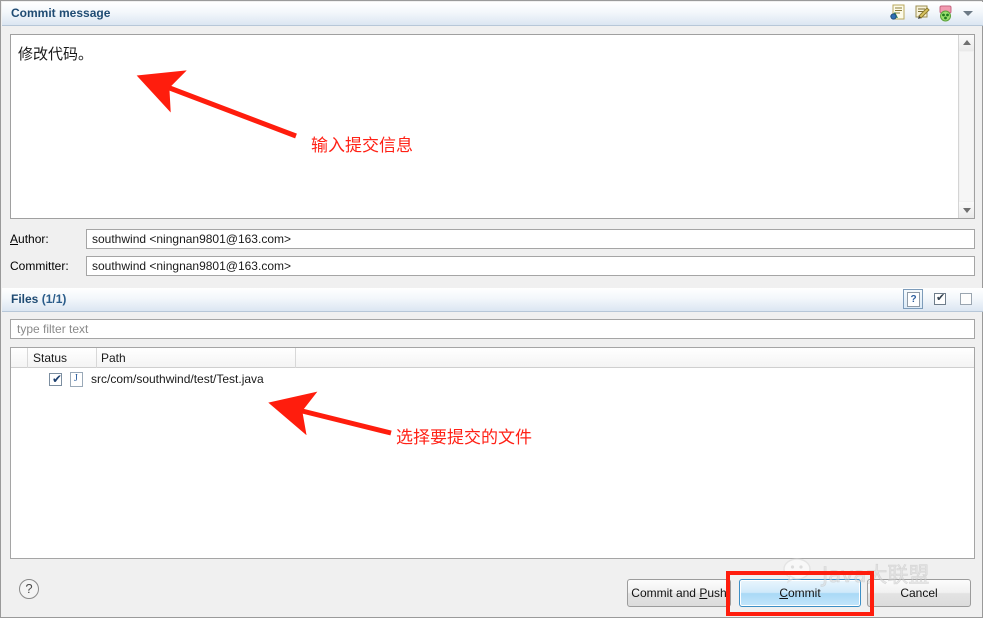 Image resolution: width=983 pixels, height=619 pixels. I want to click on filter-input: type filter text, so click(492, 329).